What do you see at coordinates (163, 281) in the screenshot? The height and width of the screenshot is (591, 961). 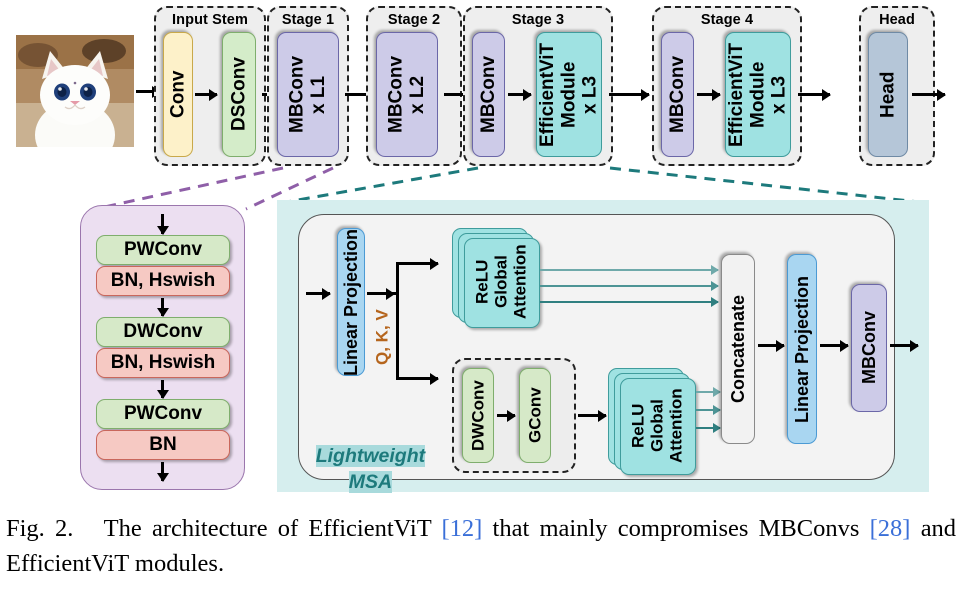 I see `block-bn-hswish-1: BN, Hswish` at bounding box center [163, 281].